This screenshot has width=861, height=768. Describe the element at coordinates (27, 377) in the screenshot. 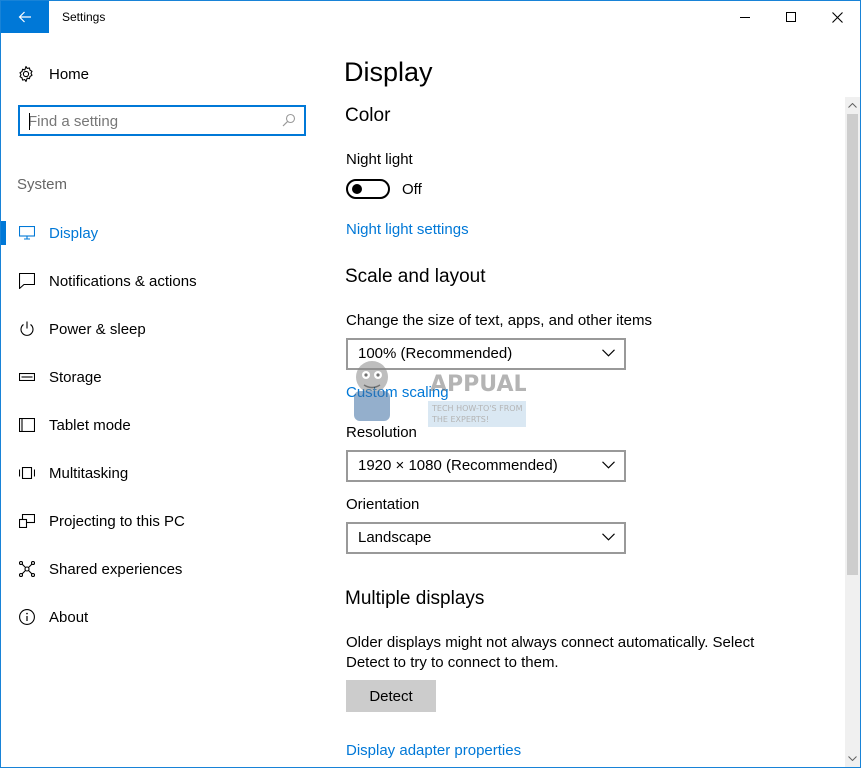

I see `storage-icon` at that location.